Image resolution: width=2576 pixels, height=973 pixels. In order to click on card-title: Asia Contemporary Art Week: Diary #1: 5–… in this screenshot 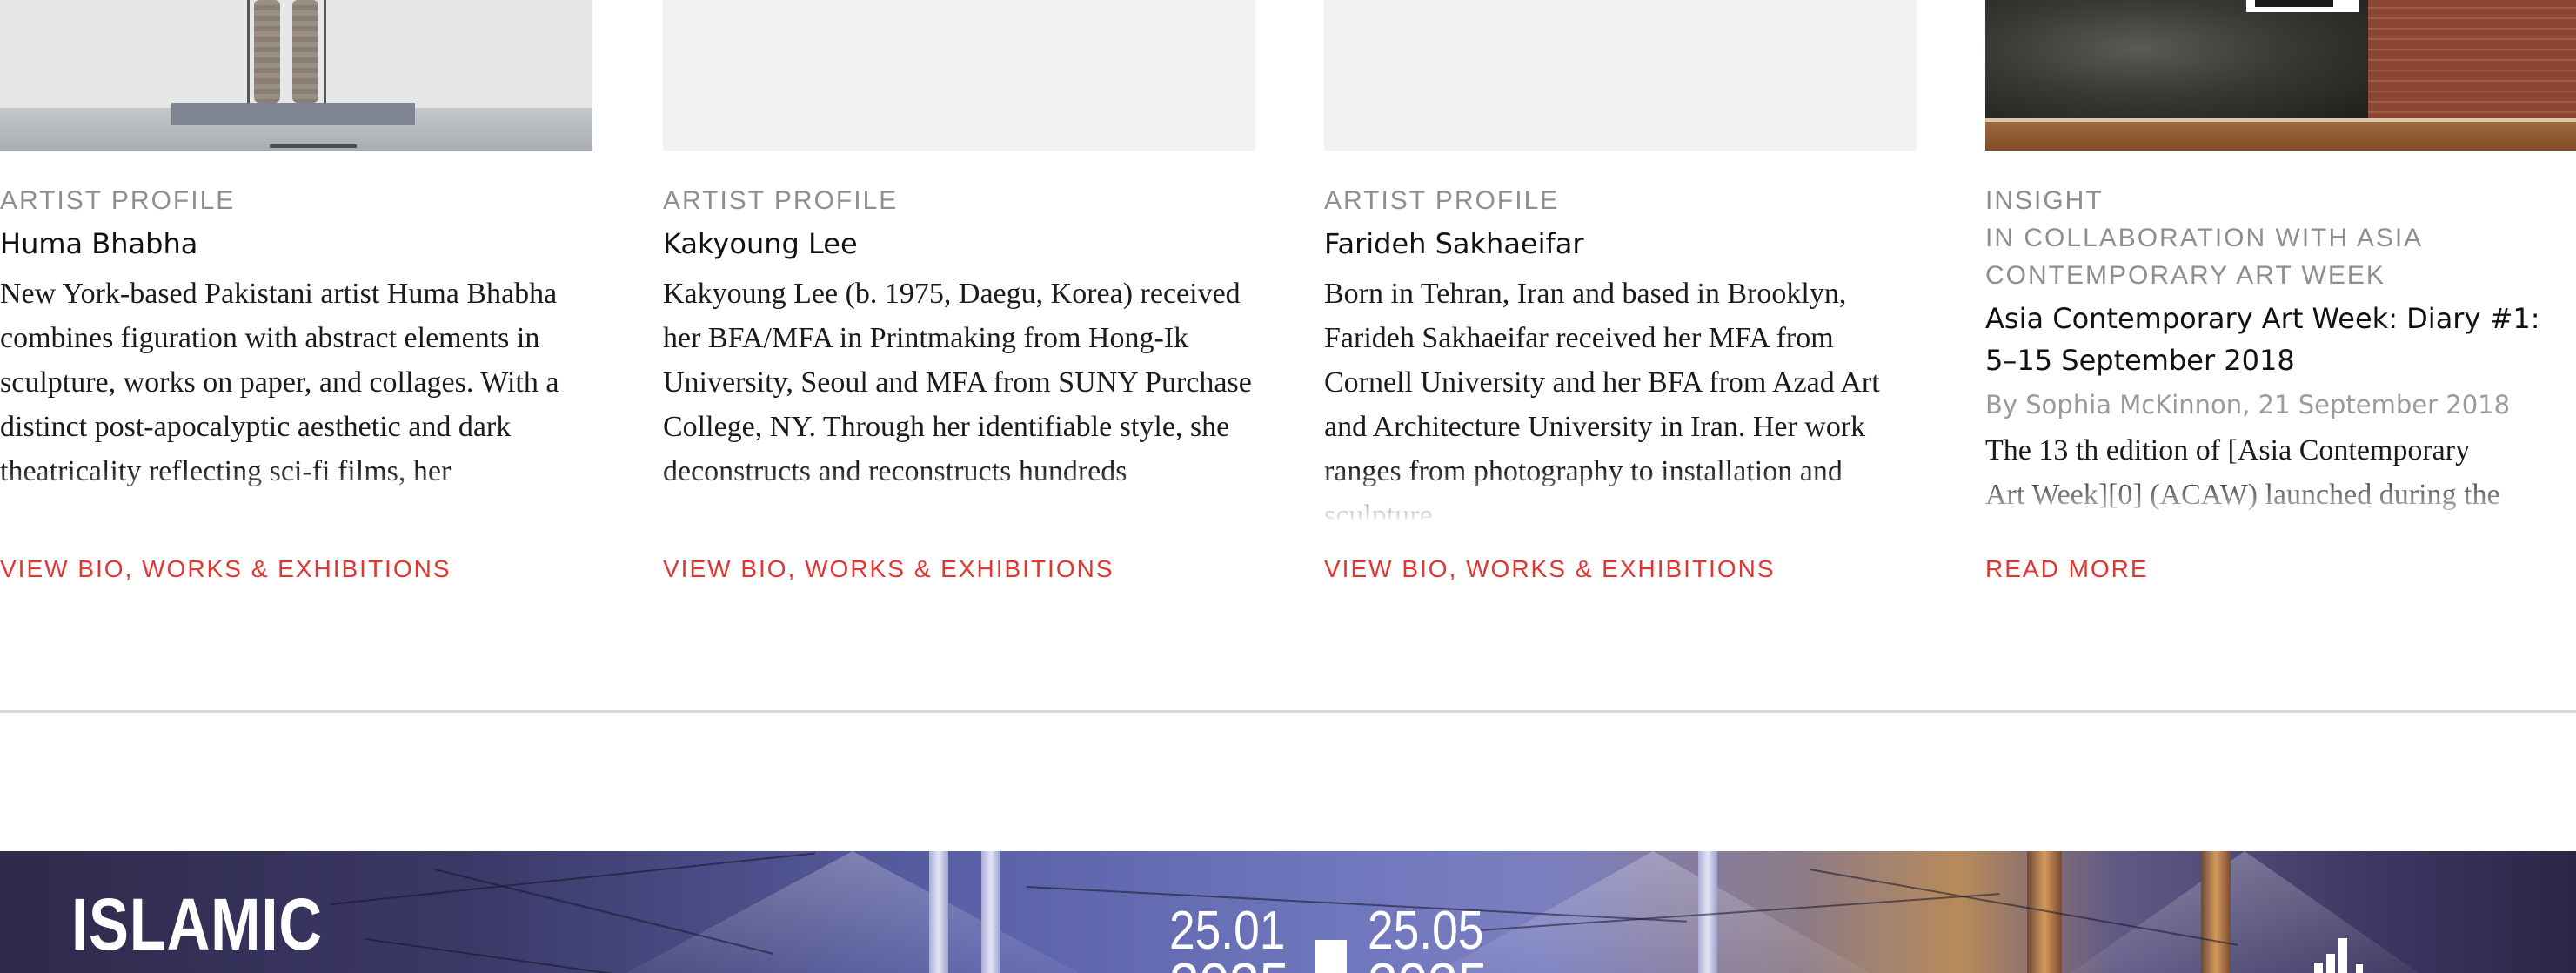, I will do `click(2280, 340)`.